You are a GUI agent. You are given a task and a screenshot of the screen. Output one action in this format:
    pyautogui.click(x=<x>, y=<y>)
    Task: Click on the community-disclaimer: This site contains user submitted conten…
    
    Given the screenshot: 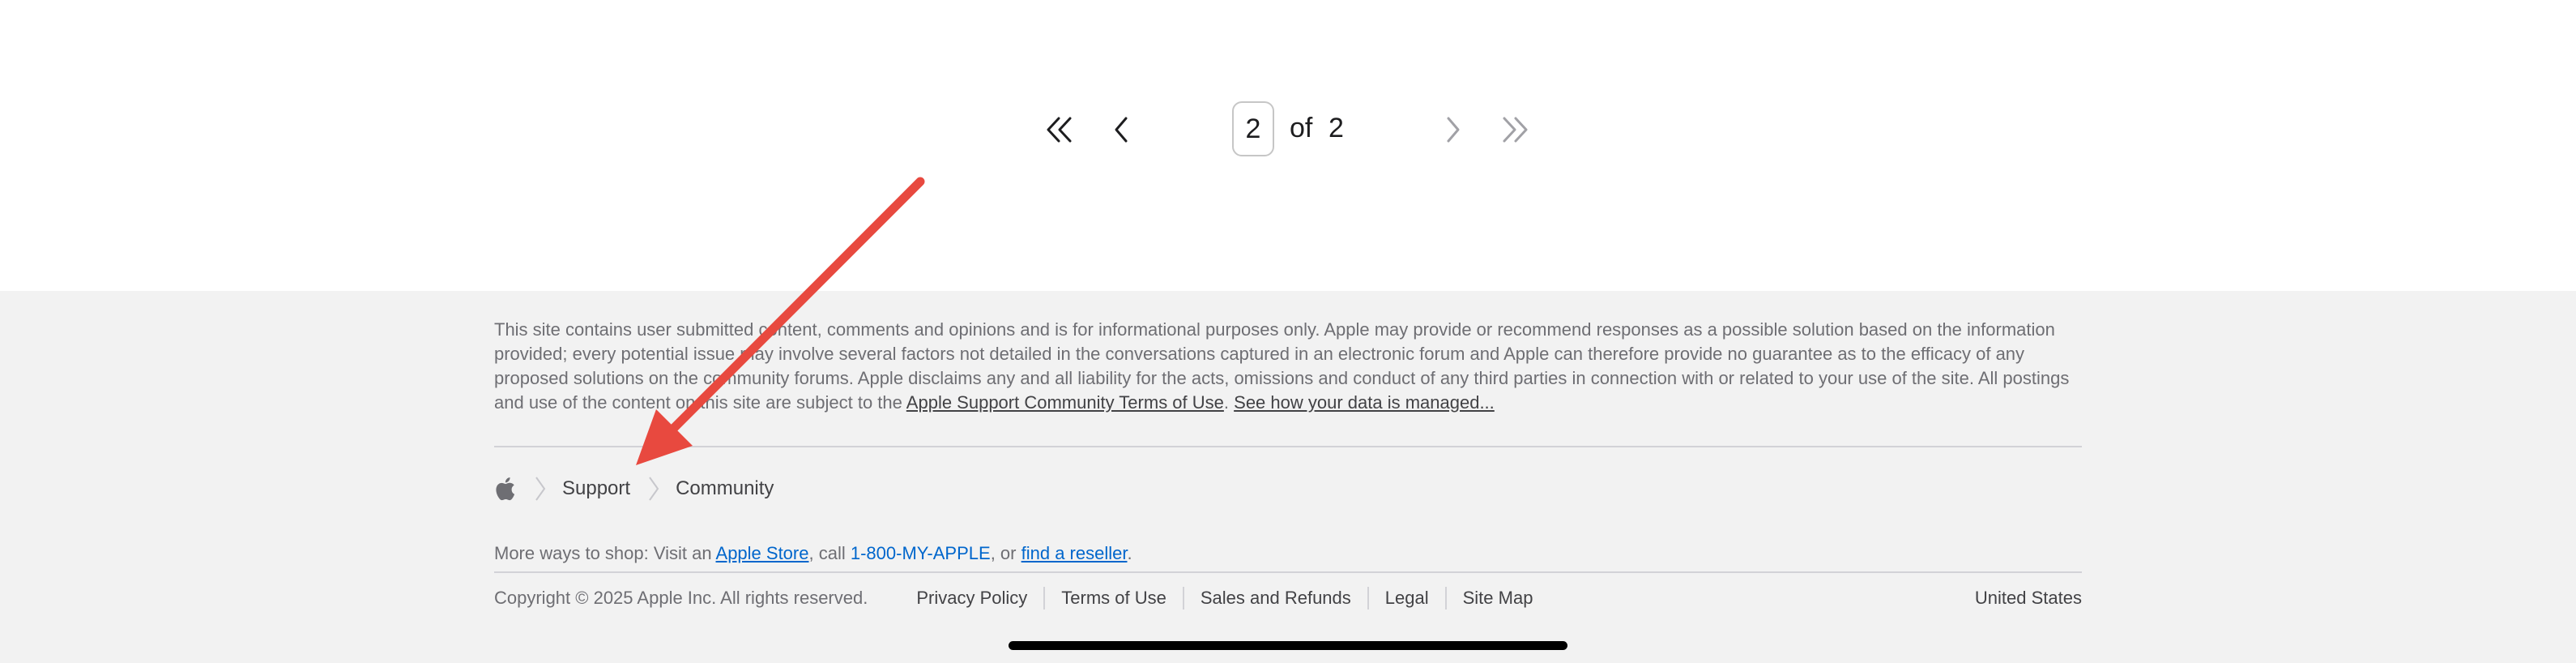 What is the action you would take?
    pyautogui.click(x=1288, y=366)
    